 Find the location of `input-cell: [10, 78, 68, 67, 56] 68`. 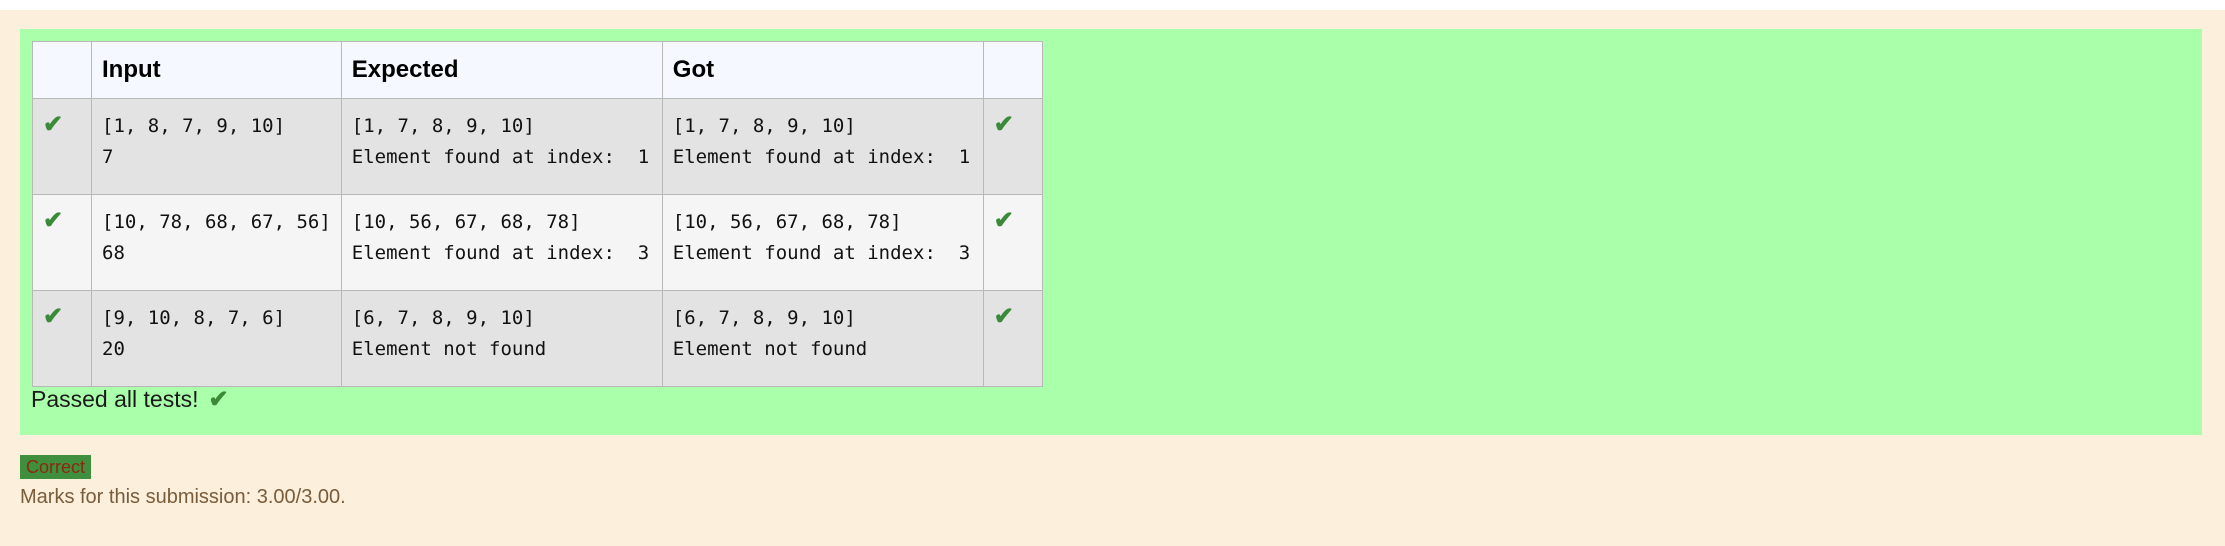

input-cell: [10, 78, 68, 67, 56] 68 is located at coordinates (216, 242).